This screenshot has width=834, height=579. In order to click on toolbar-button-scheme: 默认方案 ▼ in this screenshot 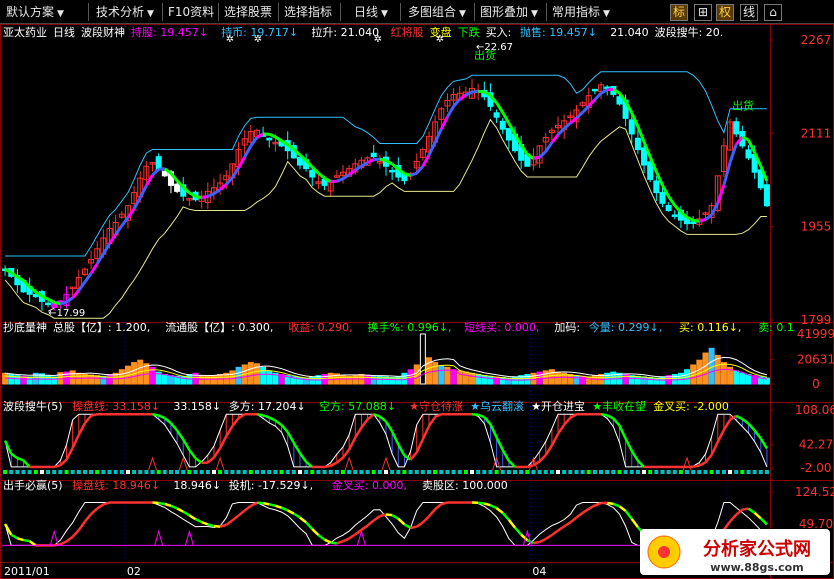, I will do `click(35, 12)`.